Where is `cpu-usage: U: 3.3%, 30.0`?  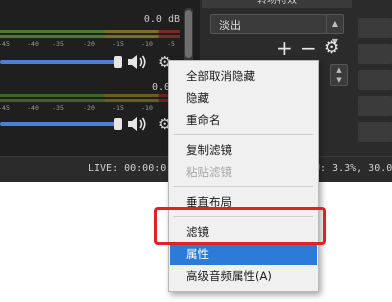 cpu-usage: U: 3.3%, 30.0 is located at coordinates (353, 168).